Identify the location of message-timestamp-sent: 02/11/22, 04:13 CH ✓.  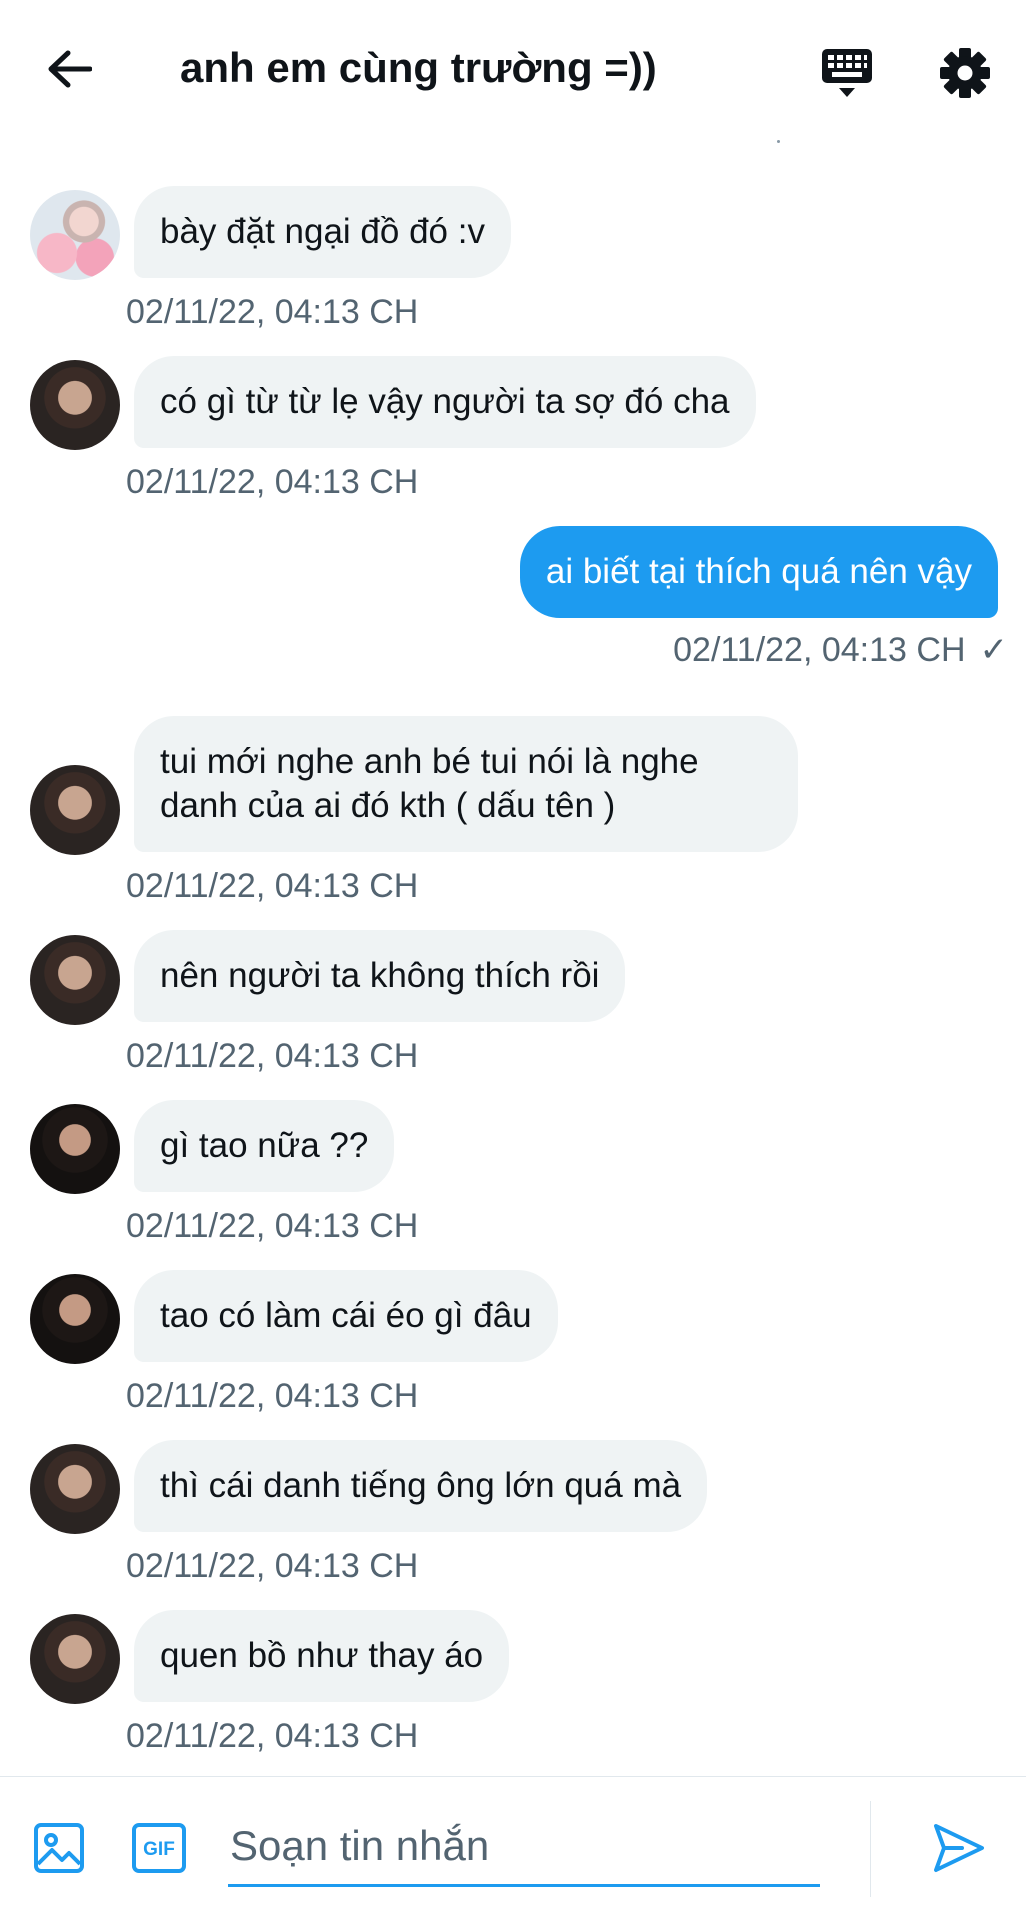
(840, 650).